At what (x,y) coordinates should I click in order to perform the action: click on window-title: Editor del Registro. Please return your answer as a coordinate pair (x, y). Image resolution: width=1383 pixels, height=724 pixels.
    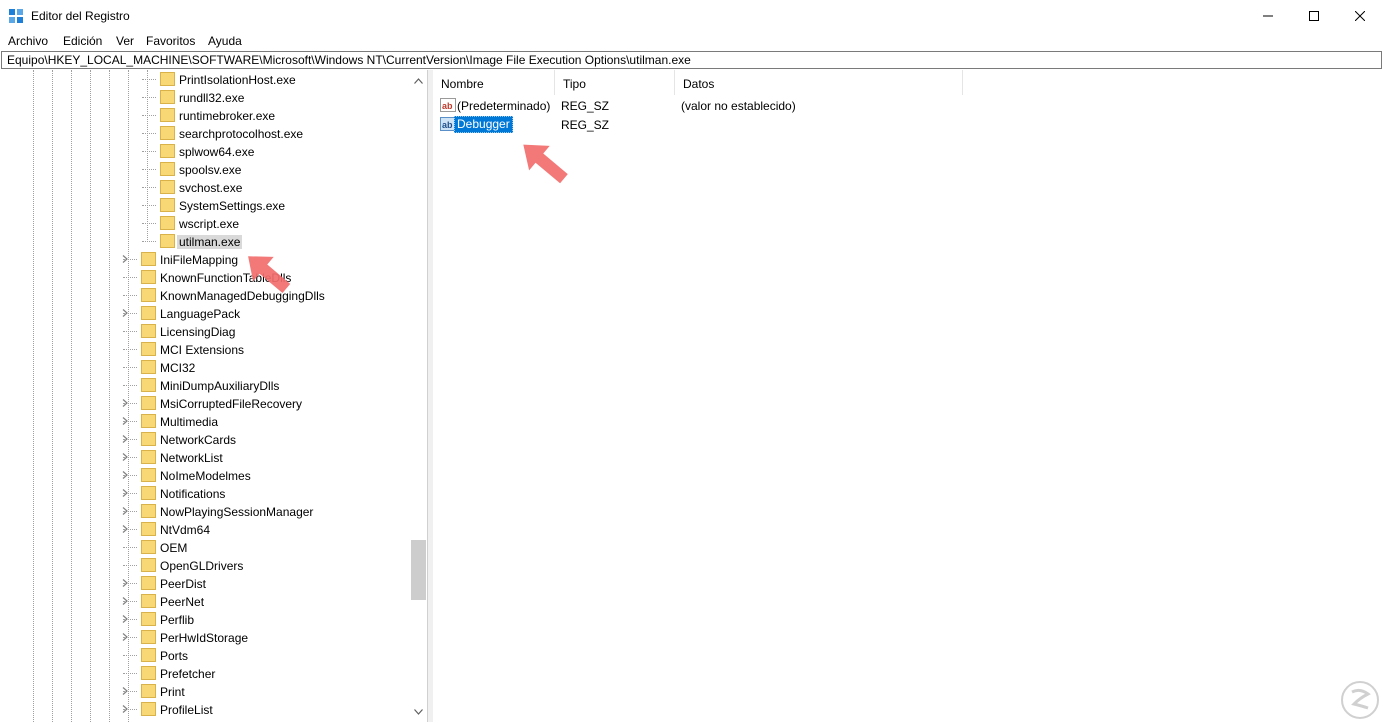
    Looking at the image, I should click on (80, 16).